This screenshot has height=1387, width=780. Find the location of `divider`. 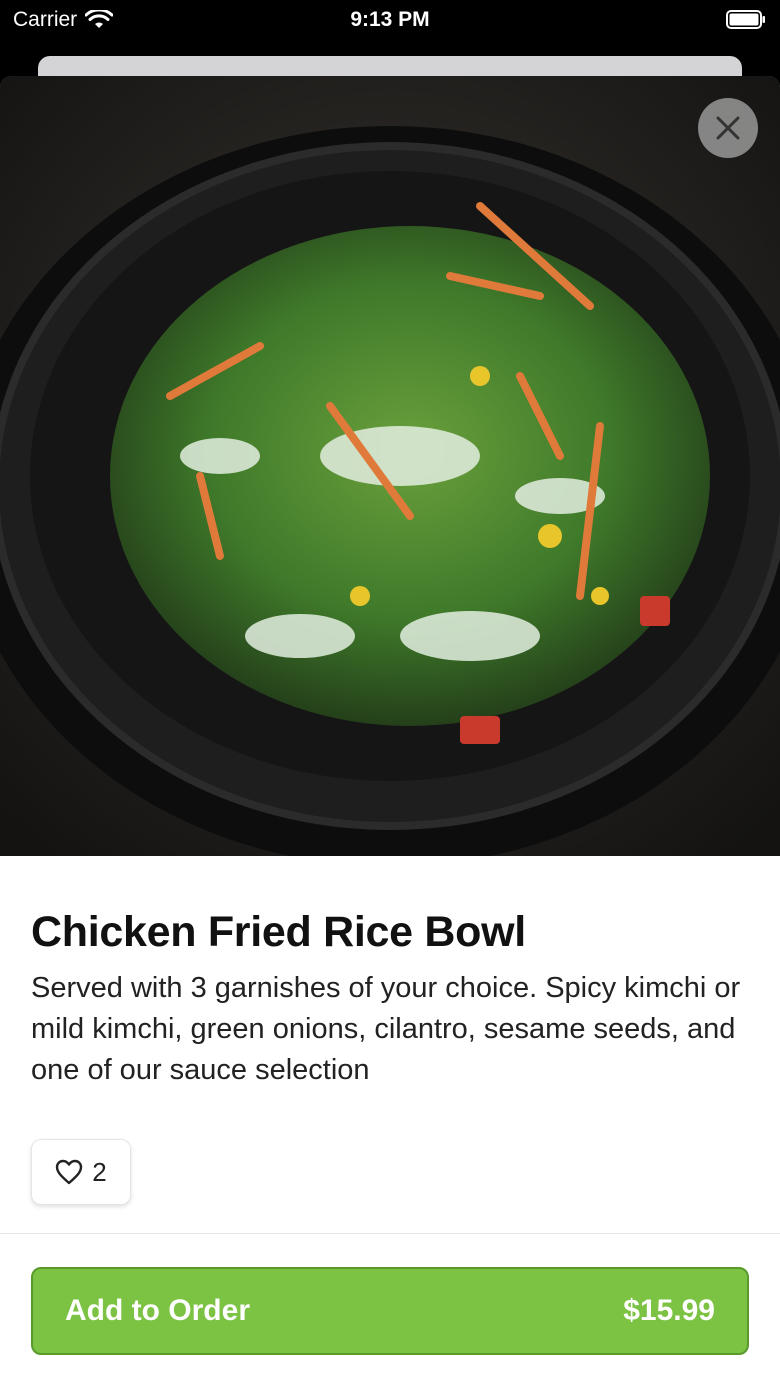

divider is located at coordinates (390, 1233).